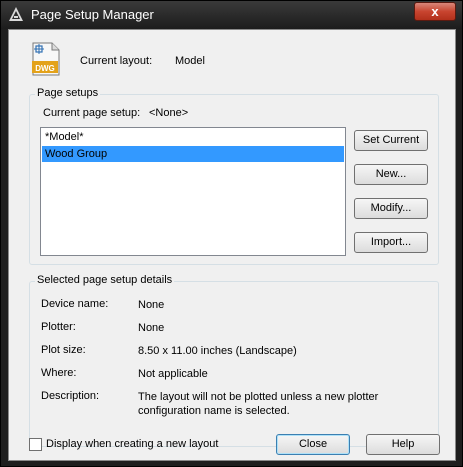 The image size is (463, 467). I want to click on details-group-title: Selected page setup details, so click(105, 280).